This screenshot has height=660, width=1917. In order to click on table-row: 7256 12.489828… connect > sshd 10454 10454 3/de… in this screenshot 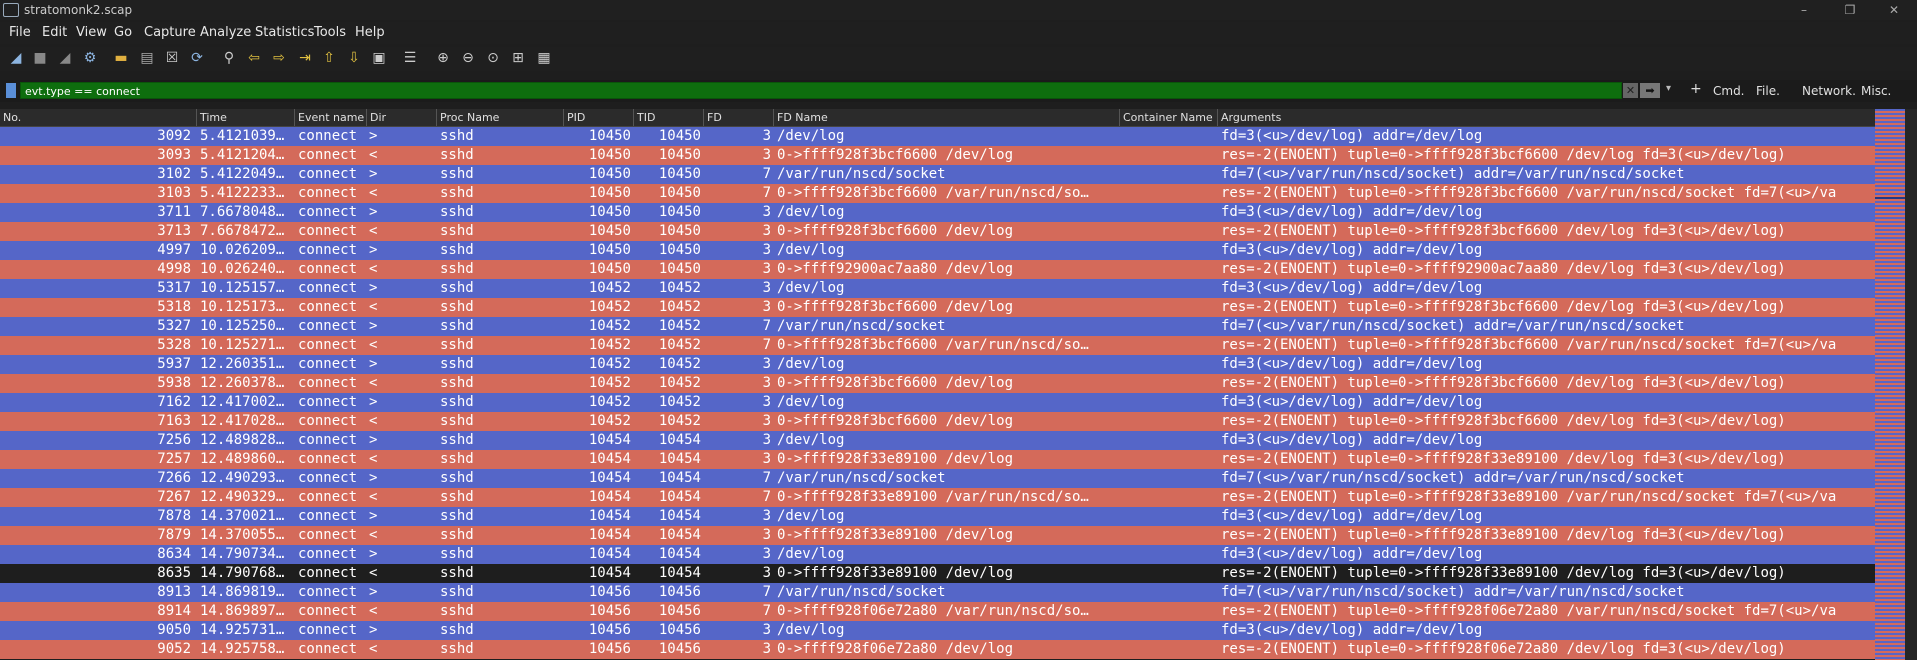, I will do `click(937, 440)`.